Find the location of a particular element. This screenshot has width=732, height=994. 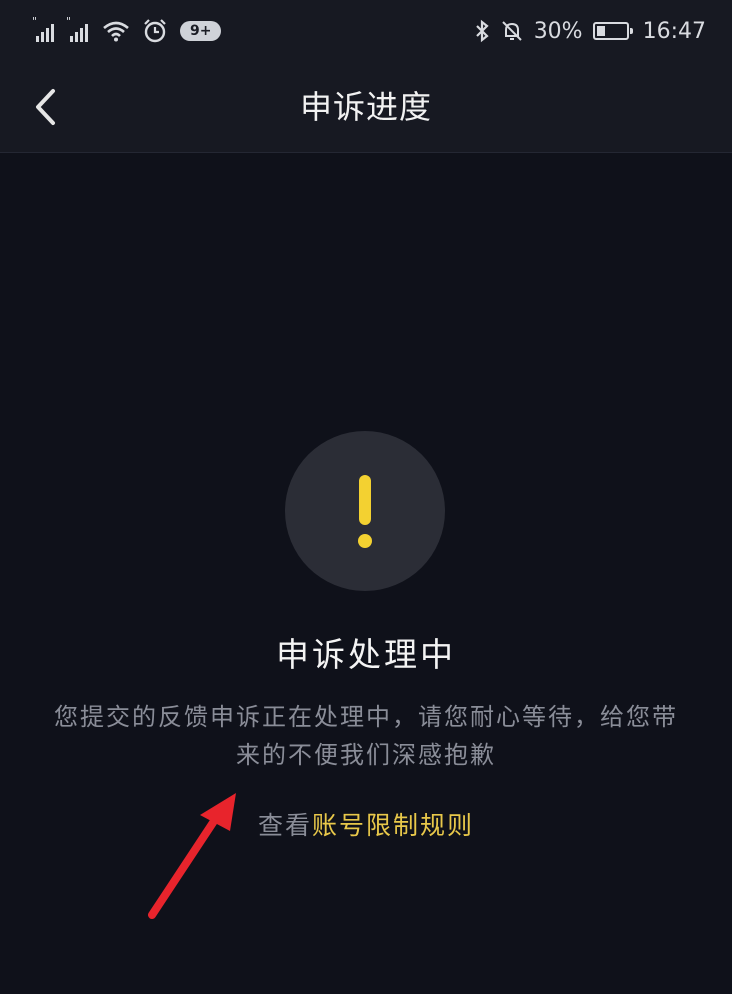

bell-off-icon is located at coordinates (511, 31).